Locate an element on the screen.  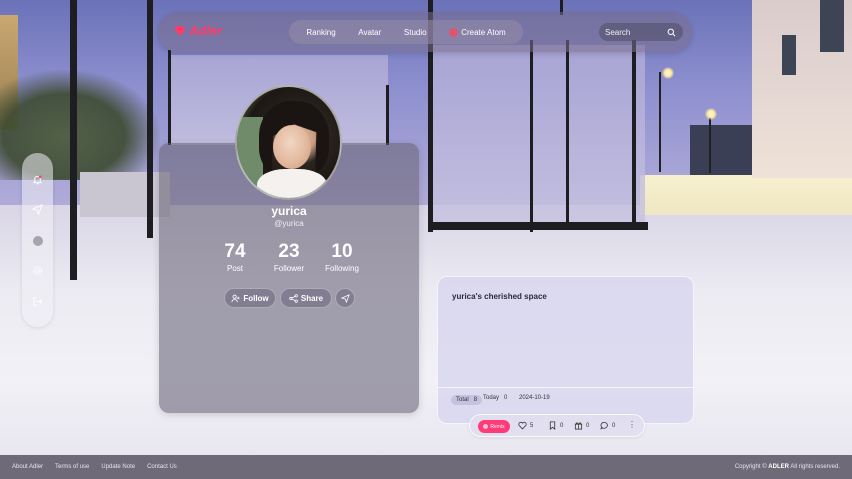
bookmark-button: 0 is located at coordinates (555, 425).